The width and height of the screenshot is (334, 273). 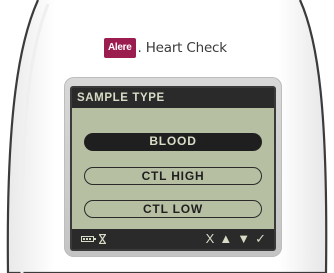 What do you see at coordinates (261, 239) in the screenshot?
I see `confirm-icon: ✓` at bounding box center [261, 239].